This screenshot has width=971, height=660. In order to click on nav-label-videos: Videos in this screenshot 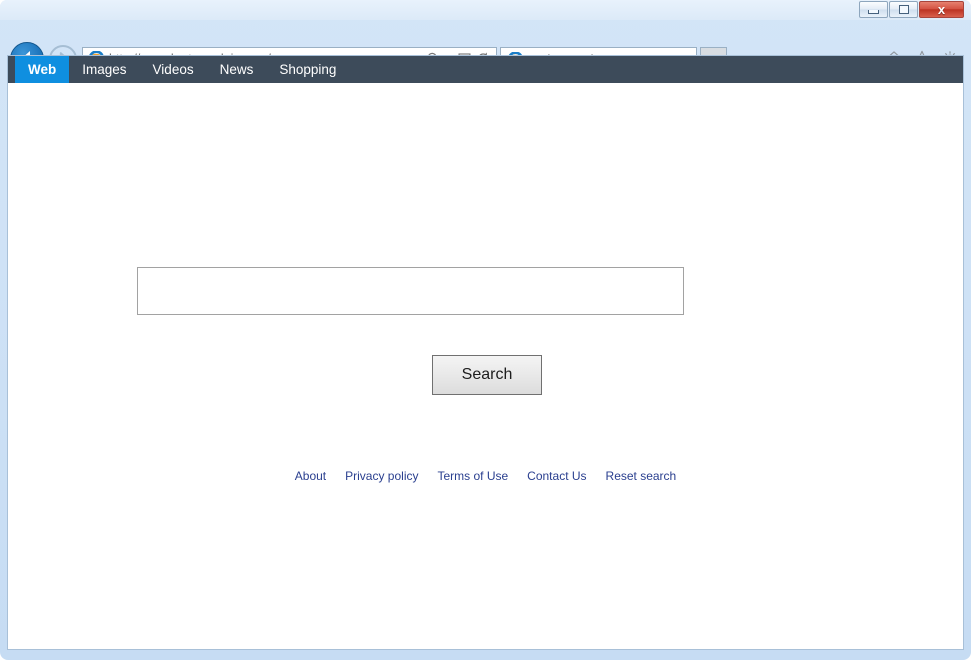, I will do `click(173, 69)`.